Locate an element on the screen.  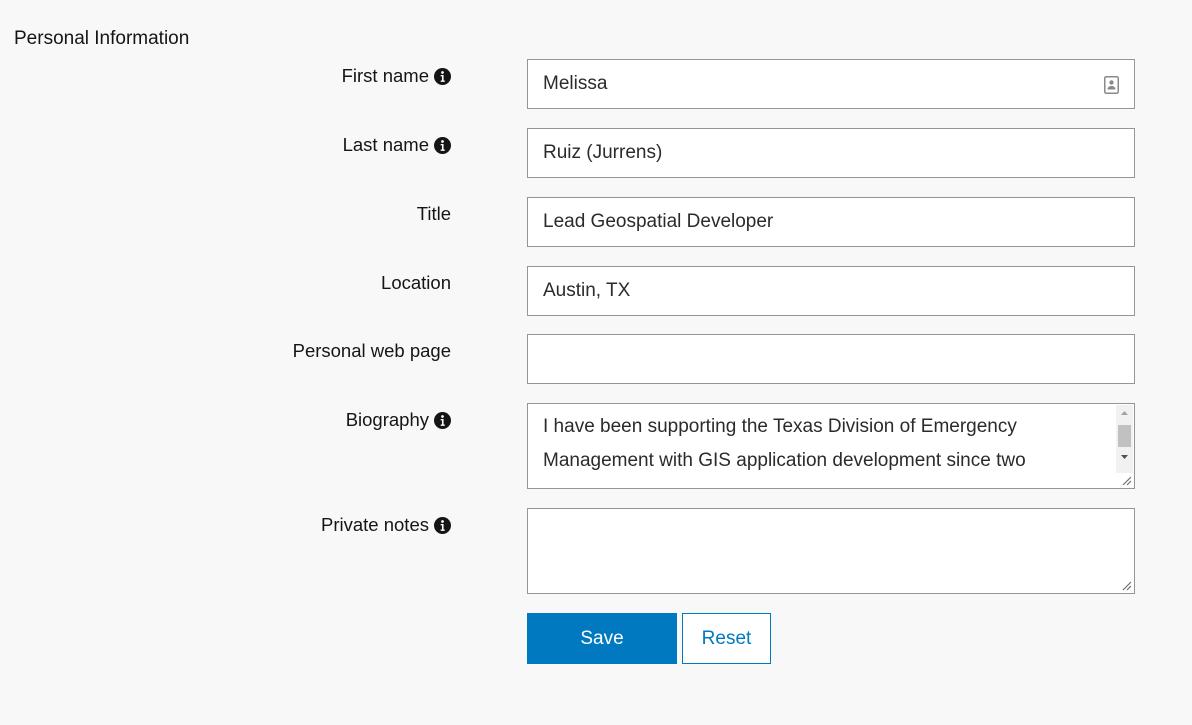
private-notes-label: Private notes is located at coordinates (375, 524).